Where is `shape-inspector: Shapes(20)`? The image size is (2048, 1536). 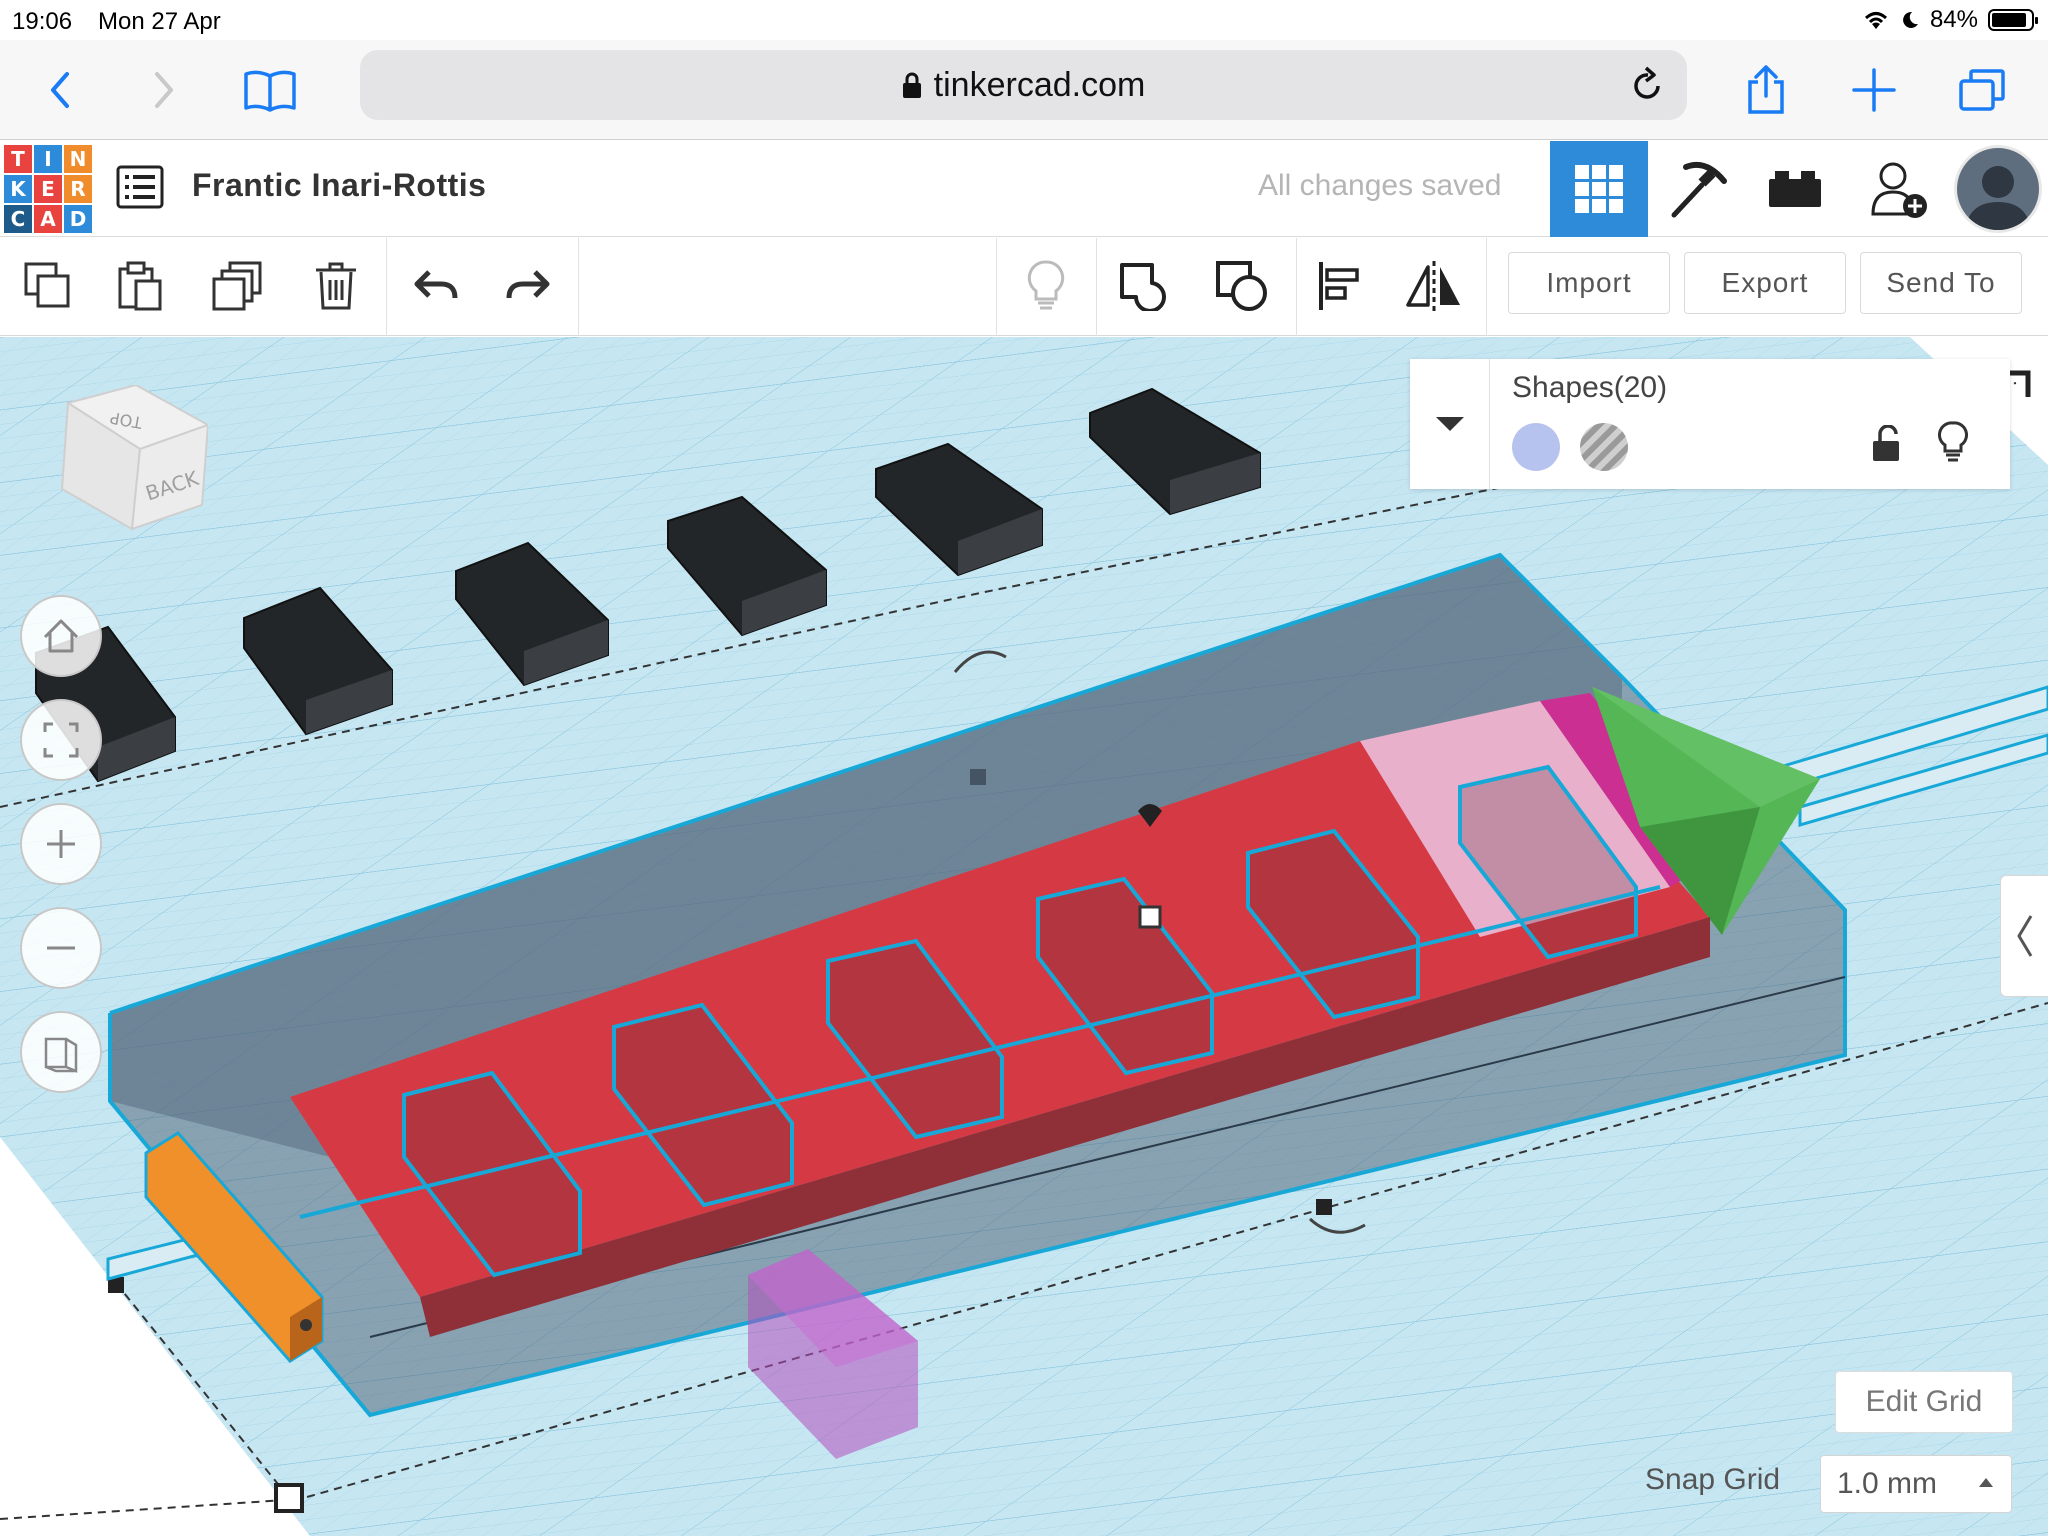 shape-inspector: Shapes(20) is located at coordinates (1710, 424).